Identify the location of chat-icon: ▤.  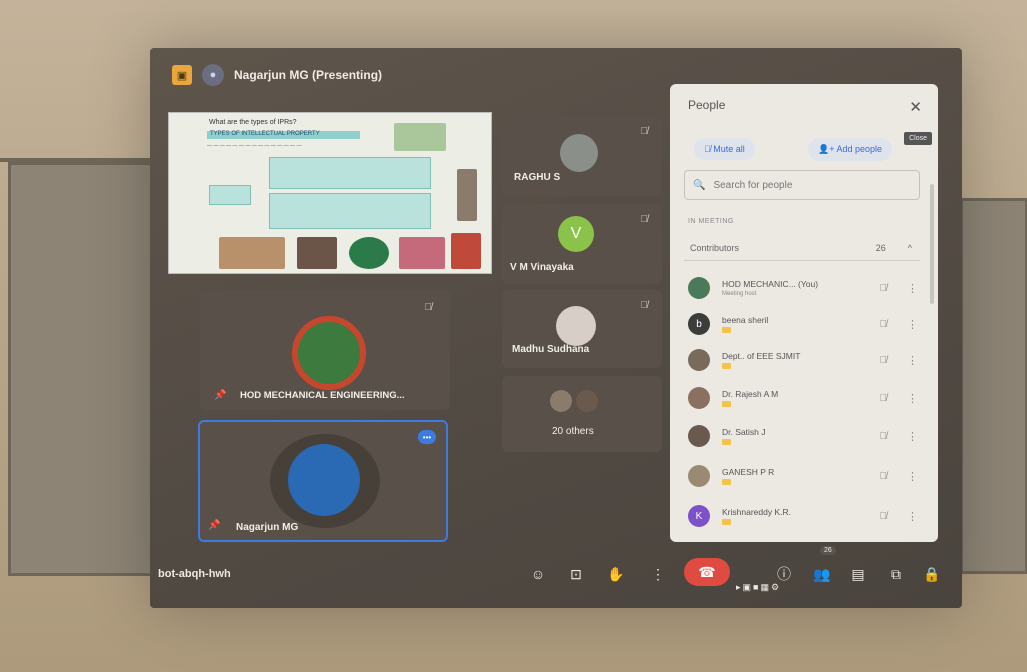
(858, 574).